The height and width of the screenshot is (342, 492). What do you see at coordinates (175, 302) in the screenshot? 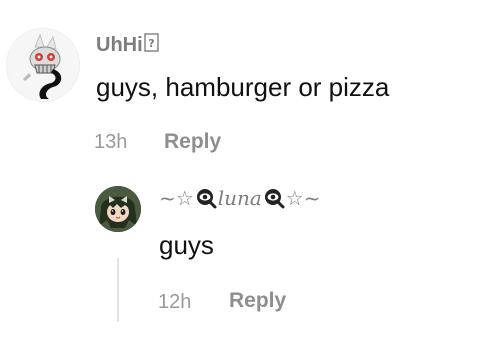
I see `comment-timestamp: 12h` at bounding box center [175, 302].